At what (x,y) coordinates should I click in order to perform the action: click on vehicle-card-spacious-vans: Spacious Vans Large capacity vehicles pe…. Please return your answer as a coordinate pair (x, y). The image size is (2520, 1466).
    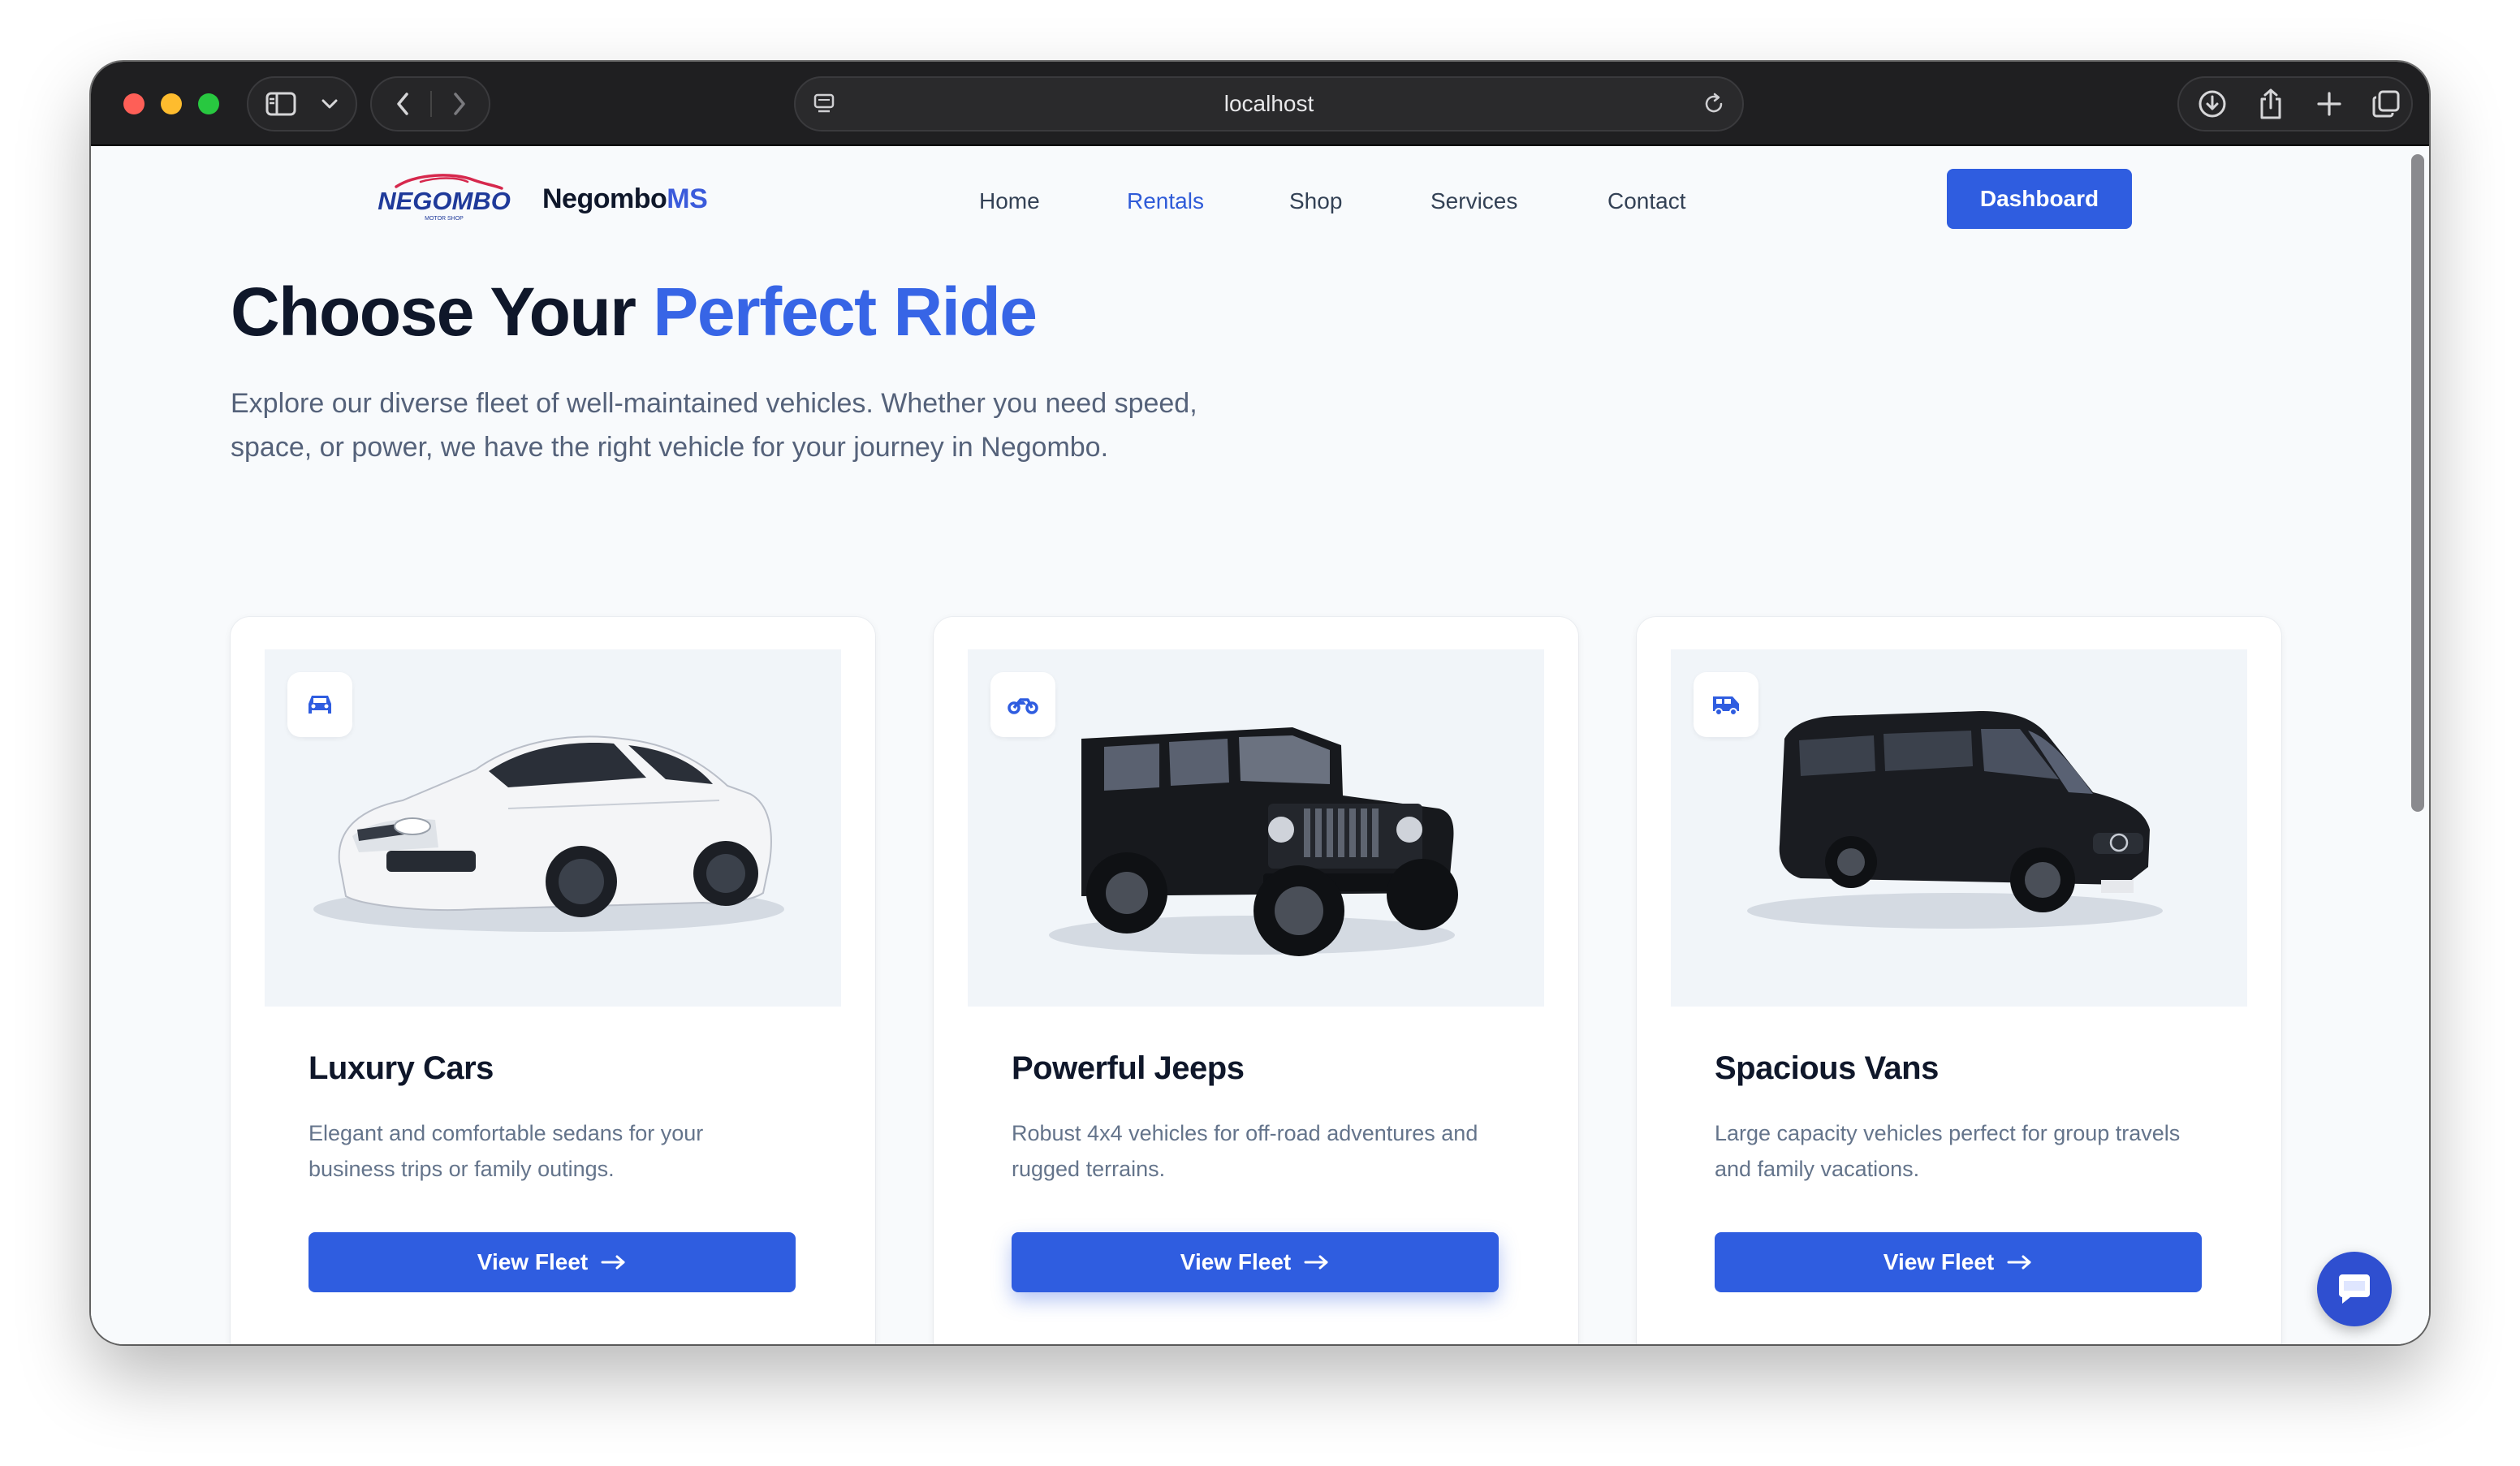
    Looking at the image, I should click on (1959, 980).